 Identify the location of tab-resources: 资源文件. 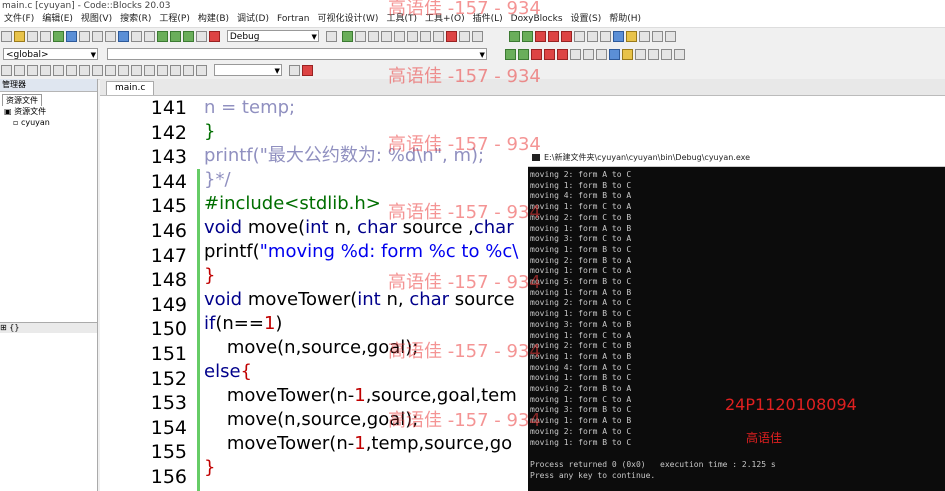
(22, 100).